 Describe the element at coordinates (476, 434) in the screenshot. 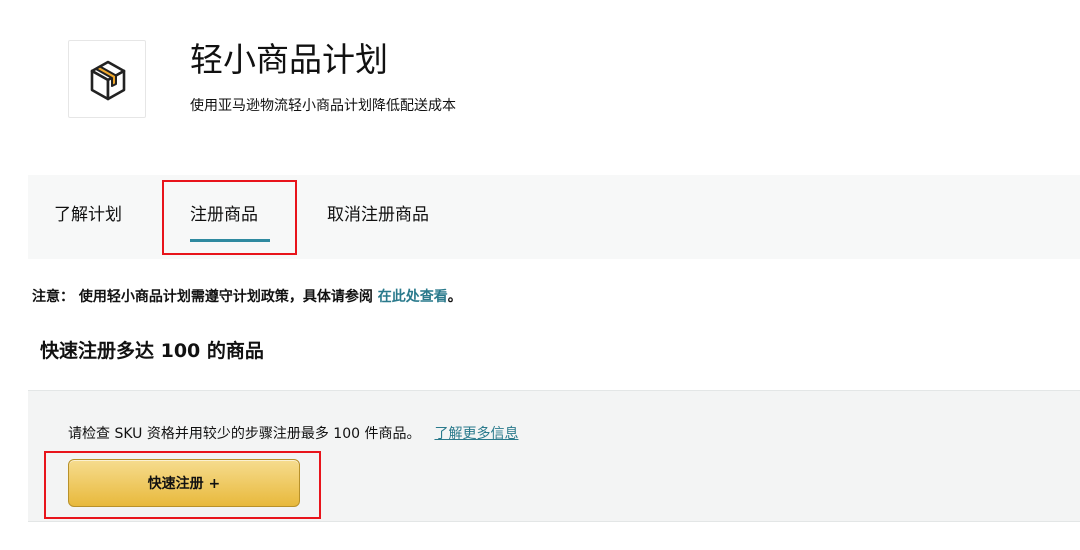

I see `learn-more-link: 了解更多信息` at that location.